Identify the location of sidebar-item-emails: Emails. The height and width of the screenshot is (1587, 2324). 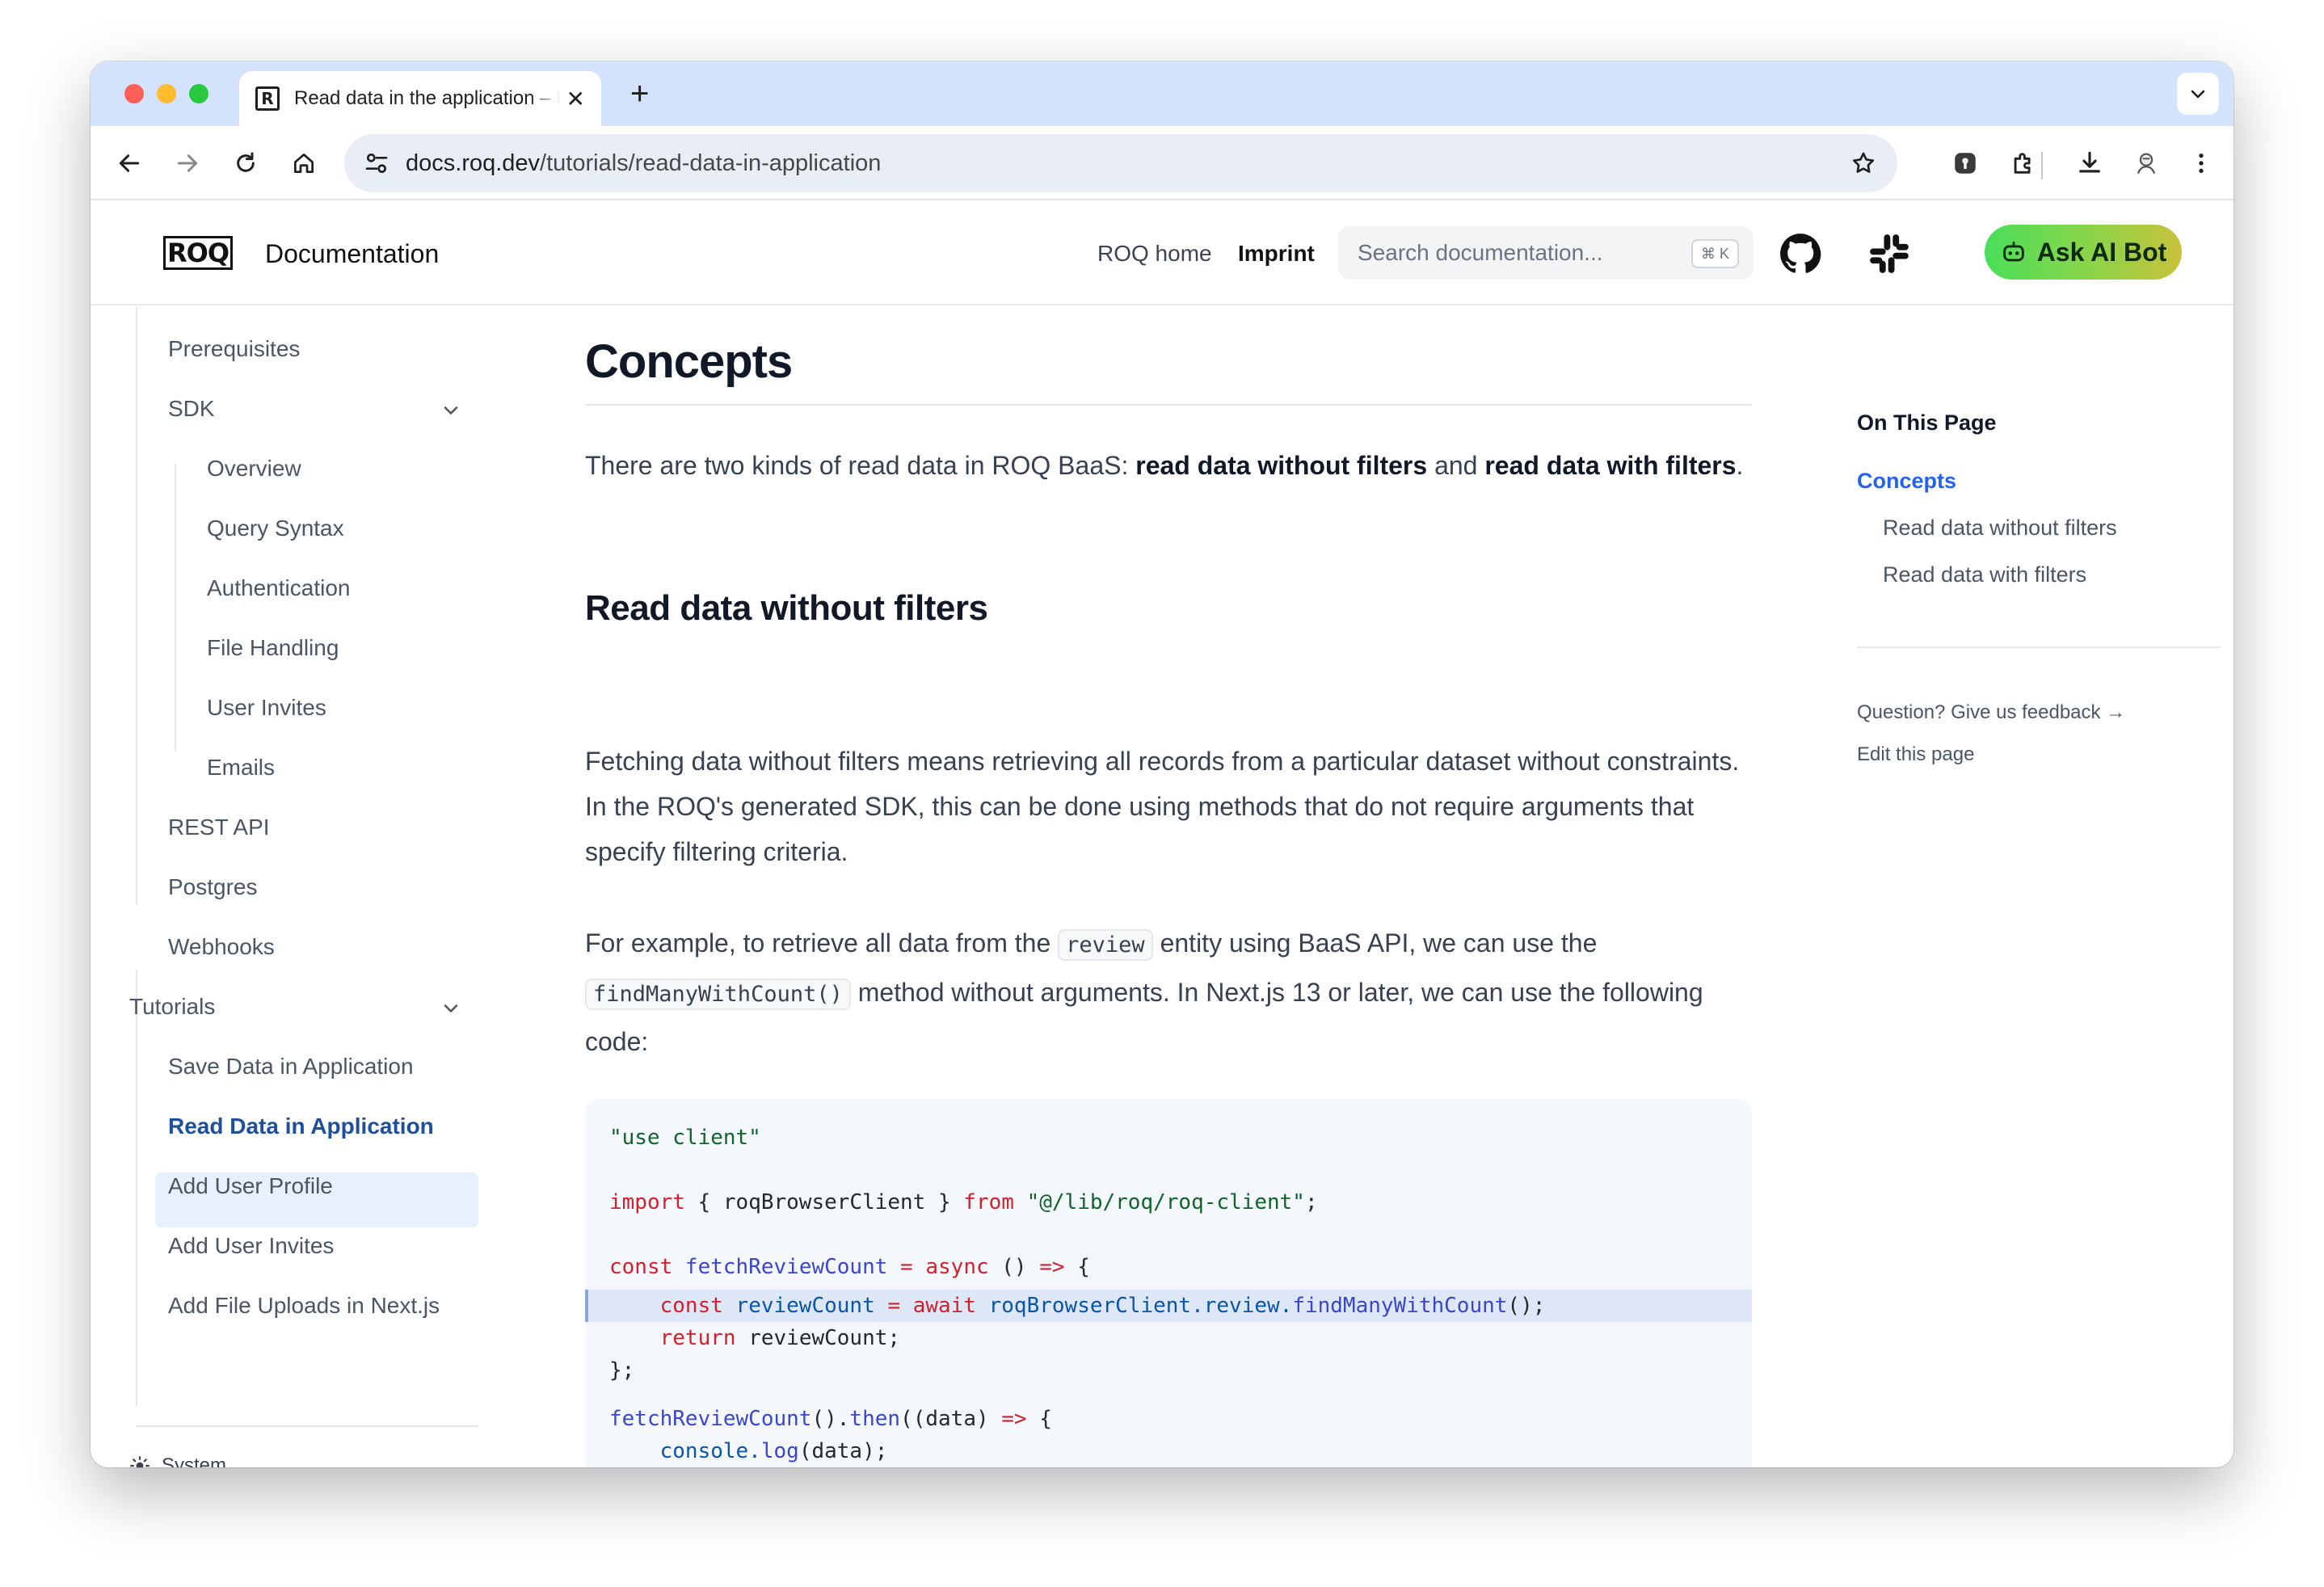
(241, 768).